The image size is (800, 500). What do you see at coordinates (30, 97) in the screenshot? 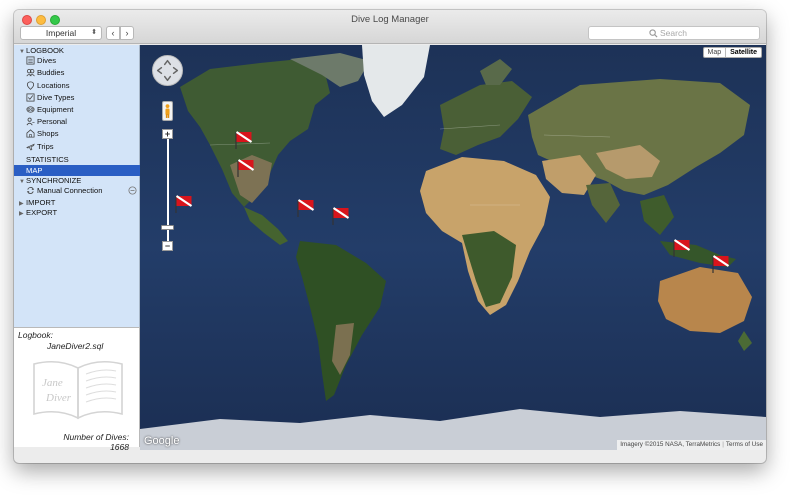
I see `dive-types-icon` at bounding box center [30, 97].